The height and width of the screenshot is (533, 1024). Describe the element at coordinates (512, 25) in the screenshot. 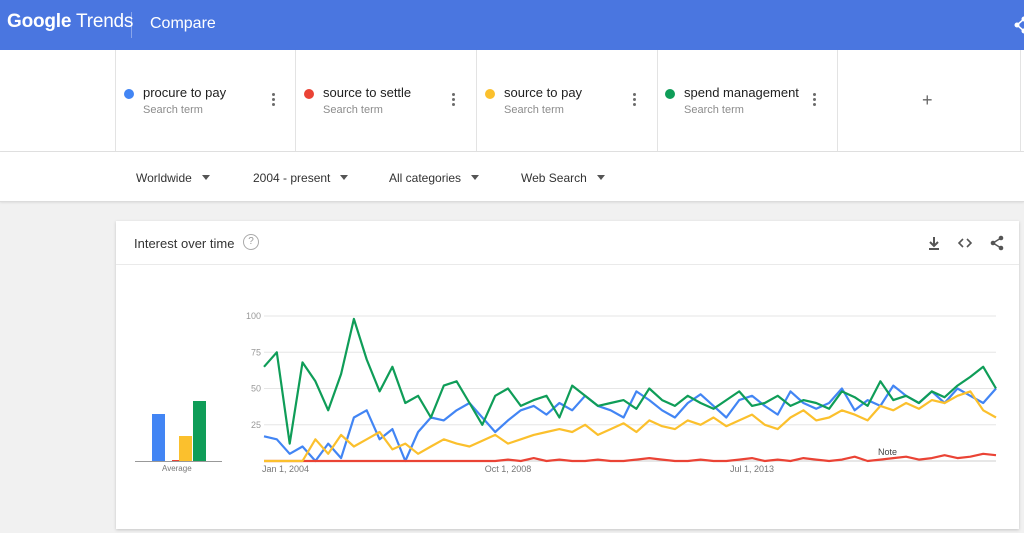

I see `top-app-bar: Google Trends Compare` at that location.